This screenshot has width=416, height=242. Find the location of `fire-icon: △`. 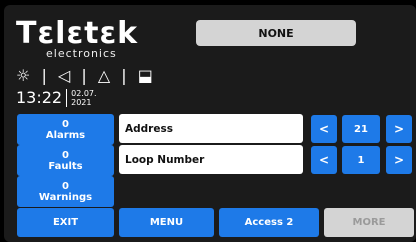

fire-icon: △ is located at coordinates (105, 75).